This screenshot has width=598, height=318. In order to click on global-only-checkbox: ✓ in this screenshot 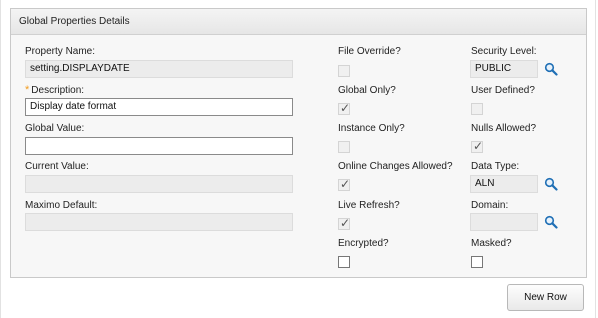, I will do `click(344, 108)`.